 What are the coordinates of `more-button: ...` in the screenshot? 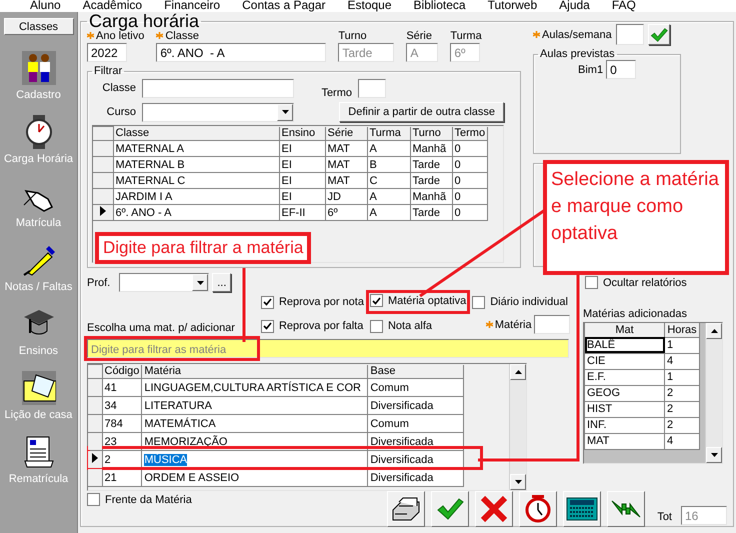 It's located at (222, 282).